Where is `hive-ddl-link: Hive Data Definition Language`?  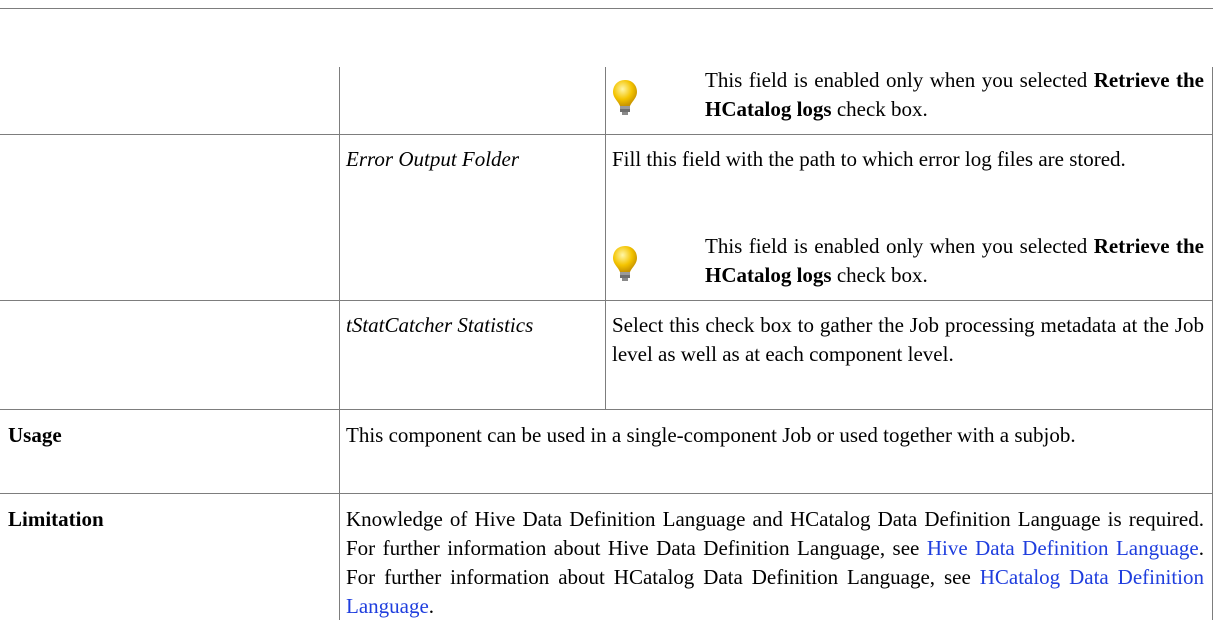 hive-ddl-link: Hive Data Definition Language is located at coordinates (1063, 548).